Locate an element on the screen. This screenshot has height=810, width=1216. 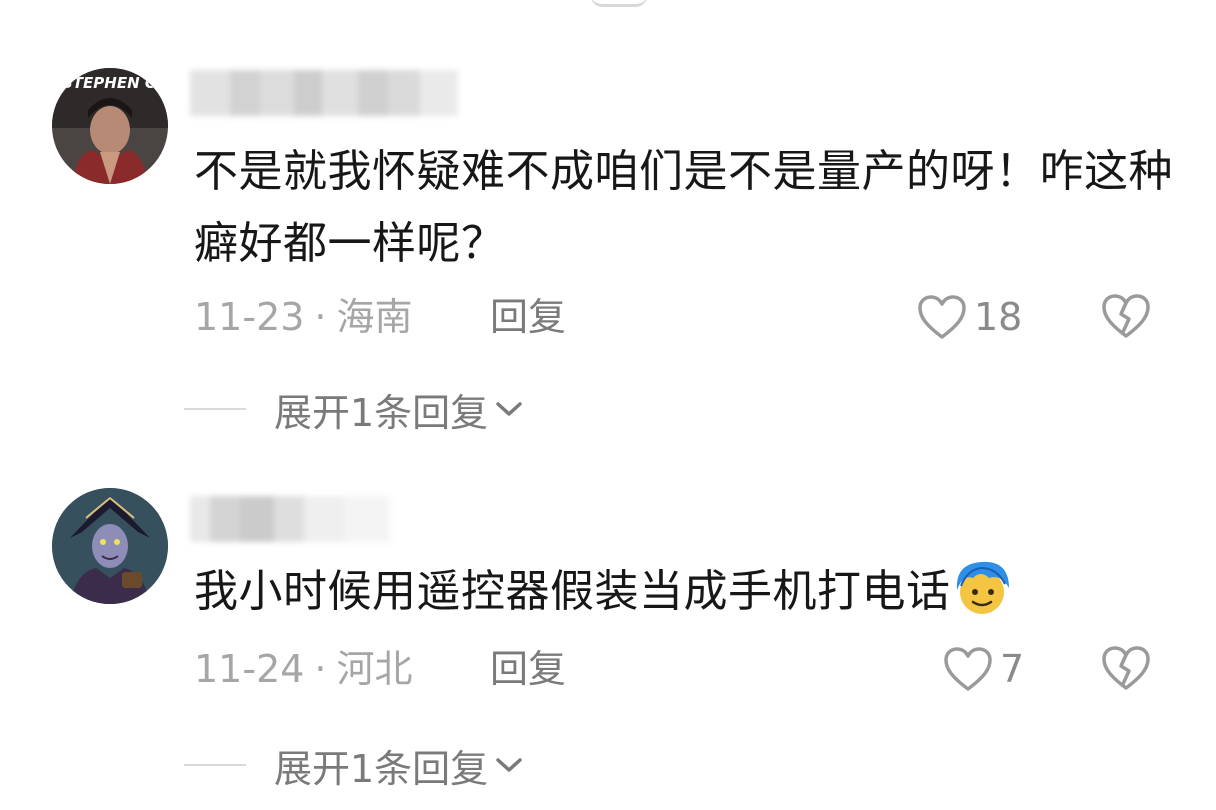
avatar is located at coordinates (110, 546).